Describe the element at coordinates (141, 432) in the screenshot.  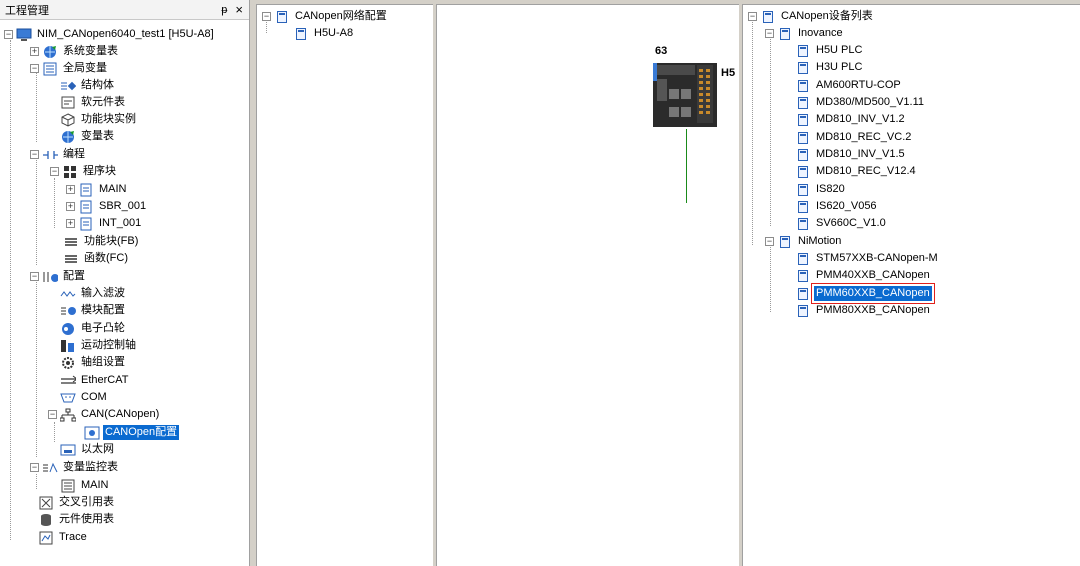
I see `tree-item-label: CANOpen配置` at that location.